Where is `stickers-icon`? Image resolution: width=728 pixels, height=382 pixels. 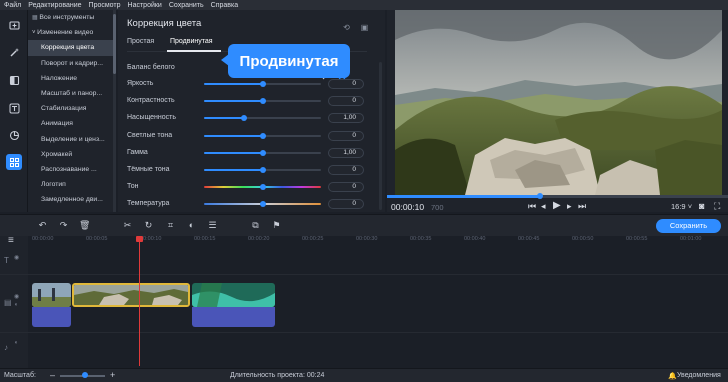 stickers-icon is located at coordinates (14, 135).